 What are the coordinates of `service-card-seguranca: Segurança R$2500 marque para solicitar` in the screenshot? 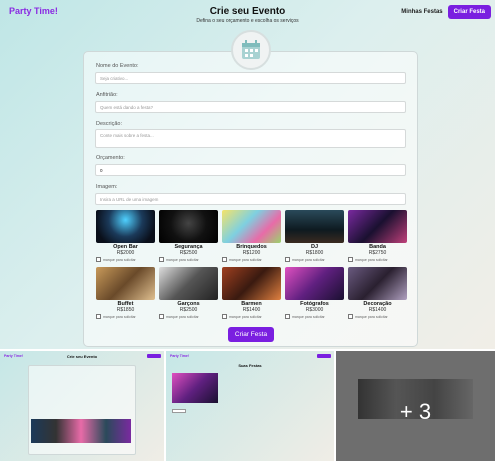 It's located at (188, 236).